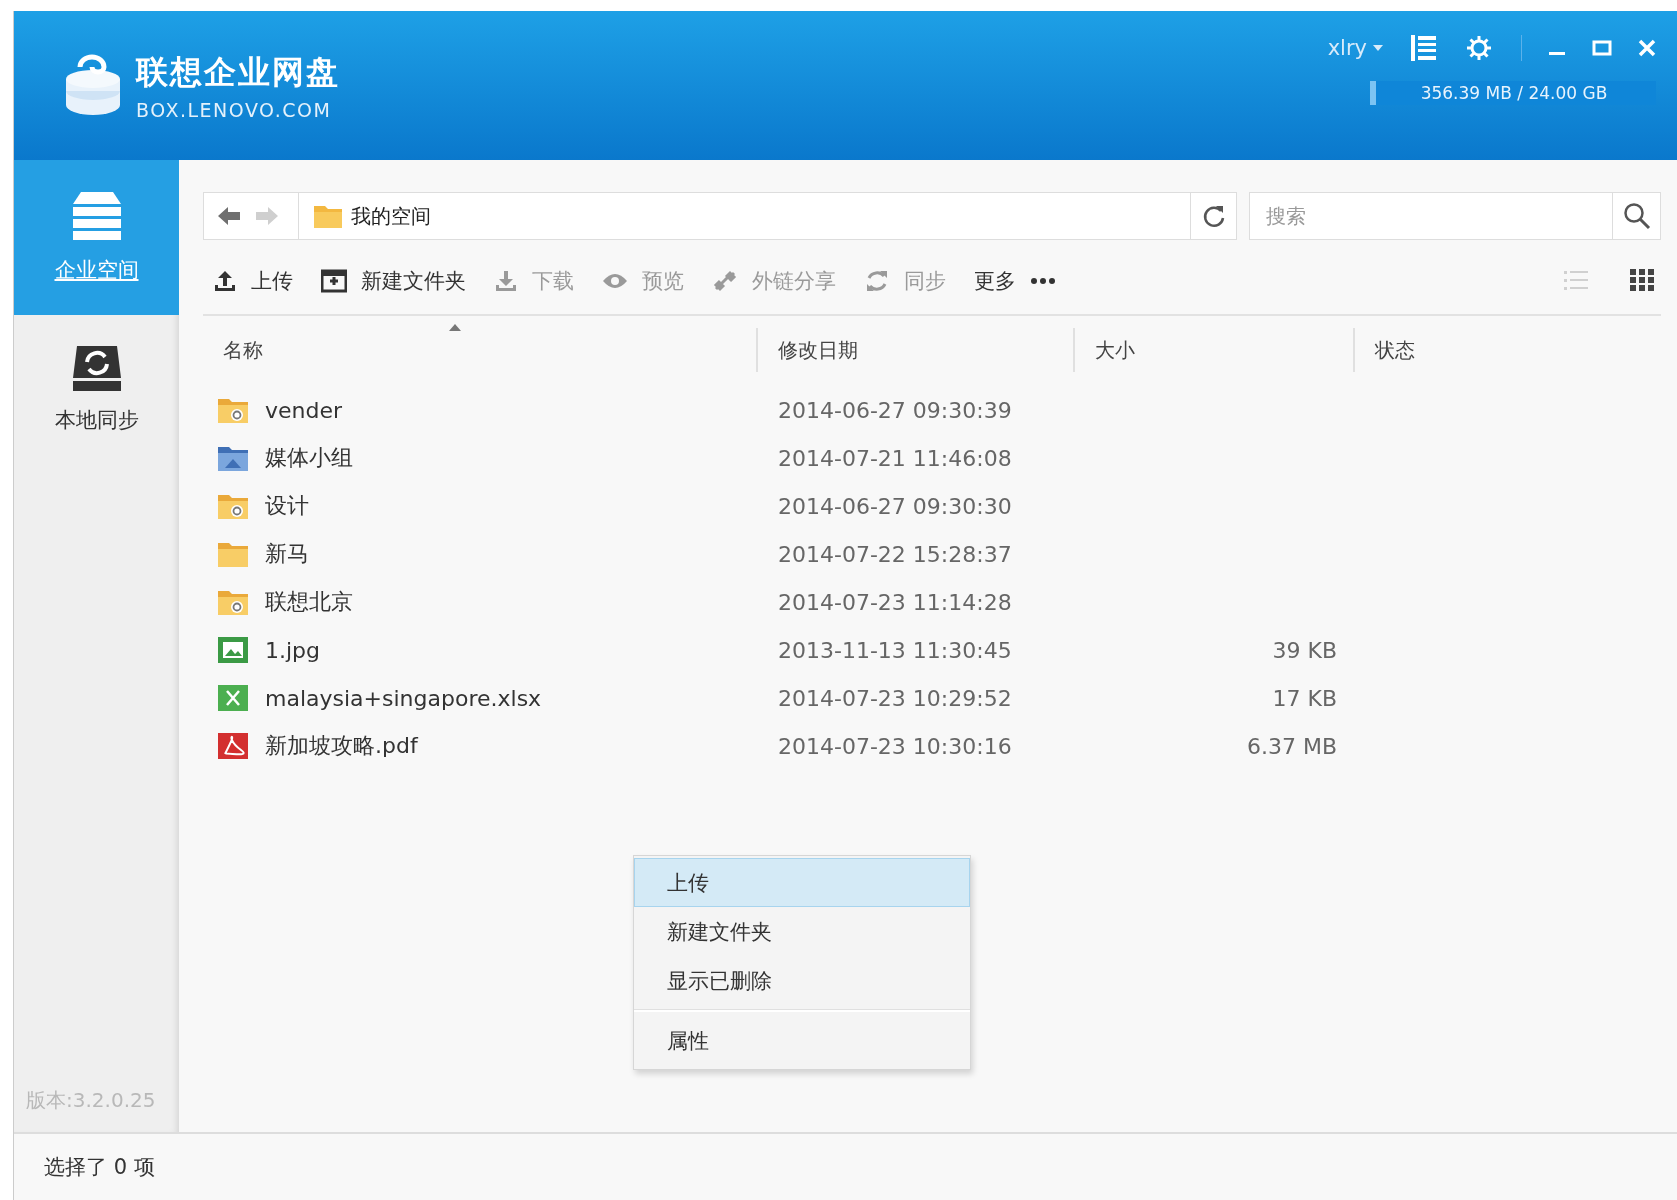 The image size is (1677, 1200). What do you see at coordinates (1507, 350) in the screenshot?
I see `column-header: 状态` at bounding box center [1507, 350].